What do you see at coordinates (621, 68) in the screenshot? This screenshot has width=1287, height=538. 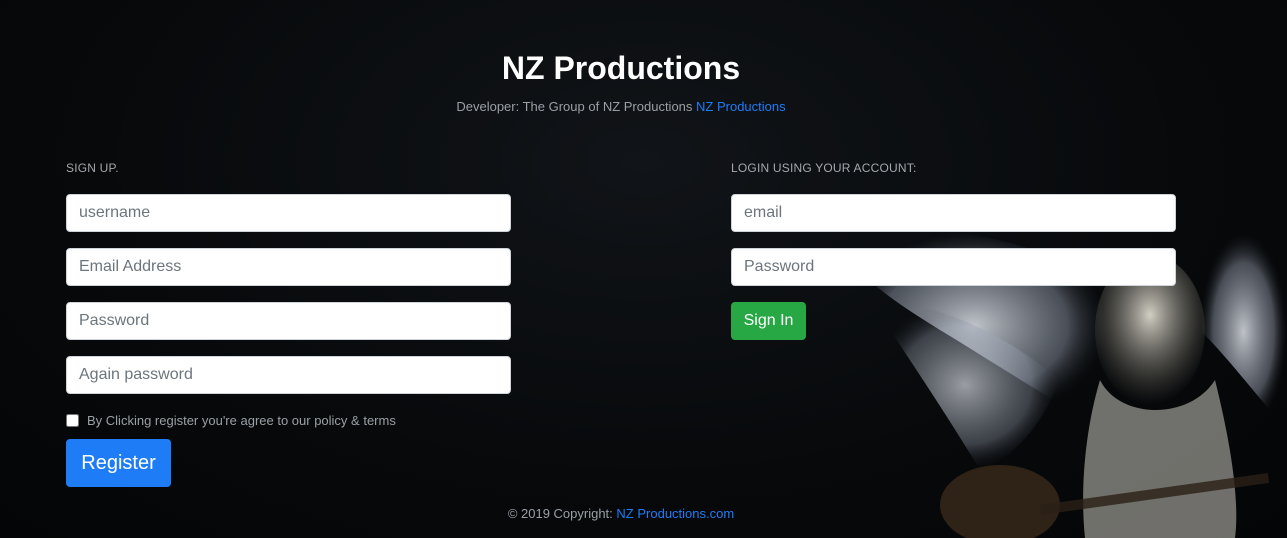 I see `page-title: NZ Productions` at bounding box center [621, 68].